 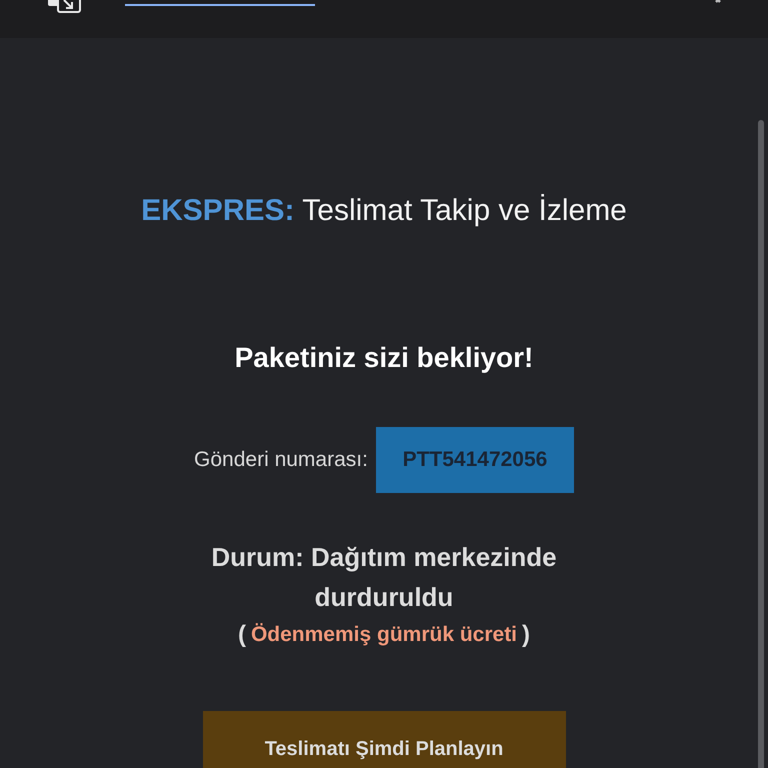 I want to click on brand-name: EKSPRES:, so click(x=217, y=210).